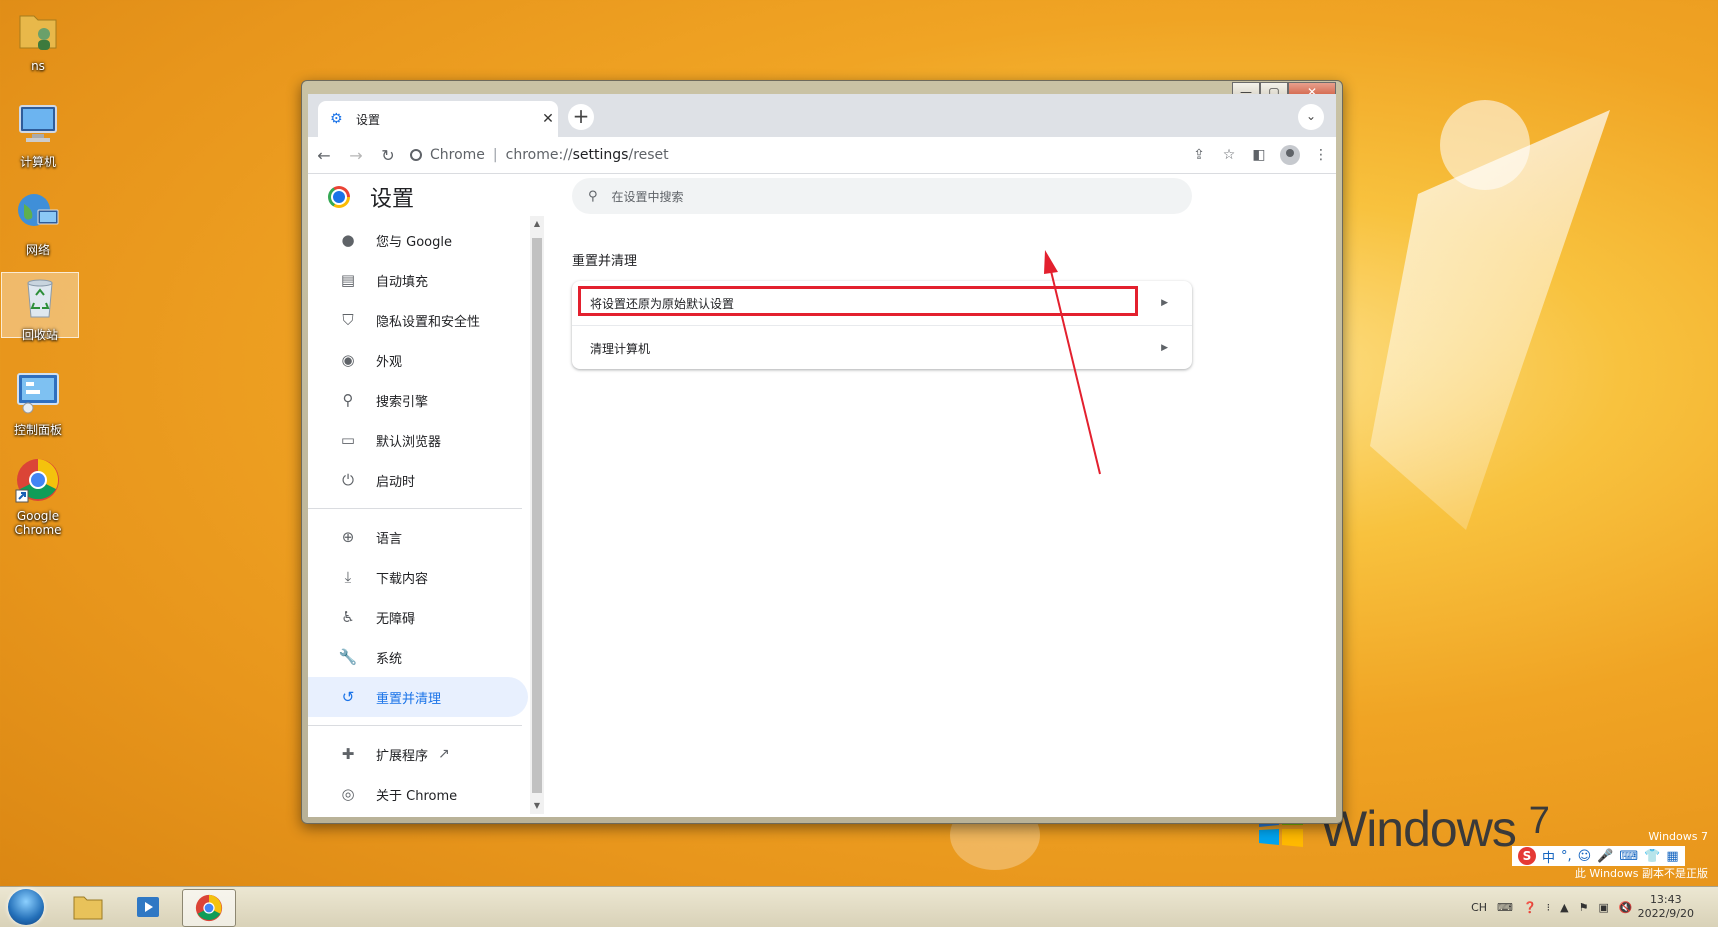 Image resolution: width=1718 pixels, height=927 pixels. What do you see at coordinates (1672, 856) in the screenshot?
I see `grid-menu-icon: ▦` at bounding box center [1672, 856].